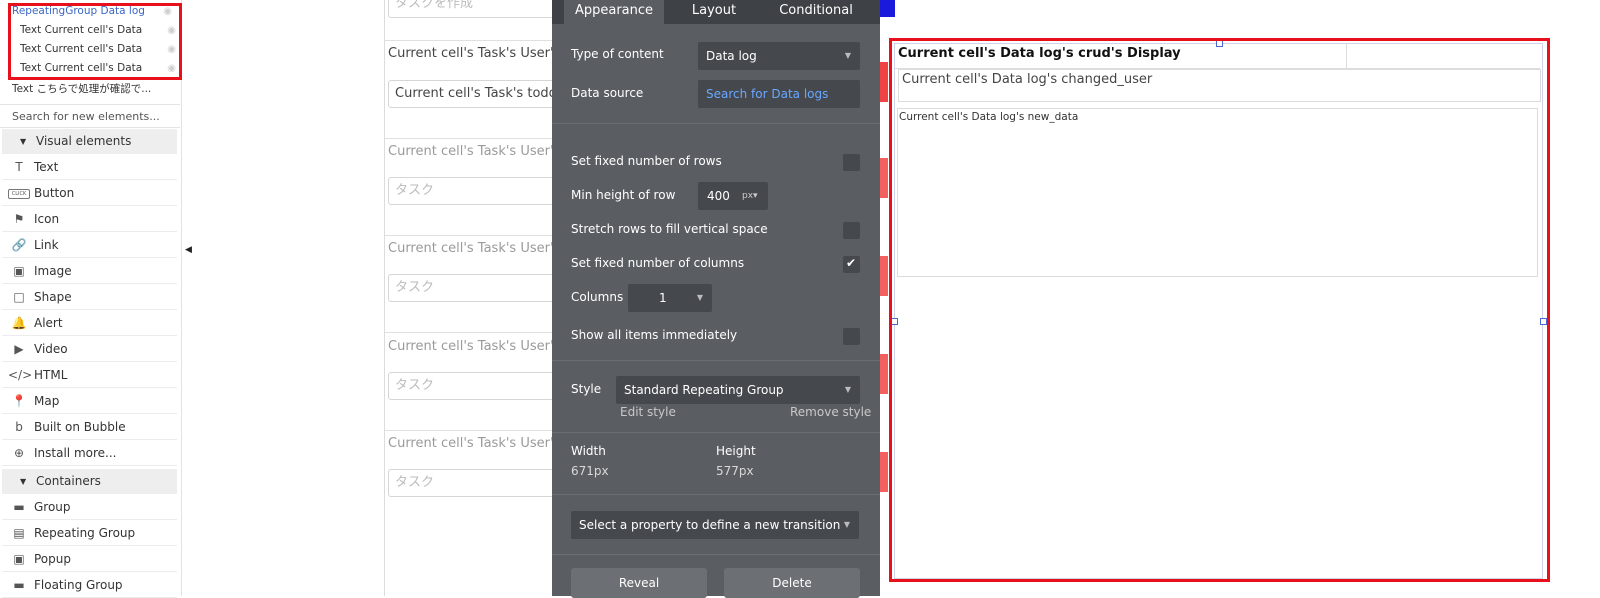  What do you see at coordinates (89, 219) in the screenshot?
I see `palette-item-icon: ⚑ Icon` at bounding box center [89, 219].